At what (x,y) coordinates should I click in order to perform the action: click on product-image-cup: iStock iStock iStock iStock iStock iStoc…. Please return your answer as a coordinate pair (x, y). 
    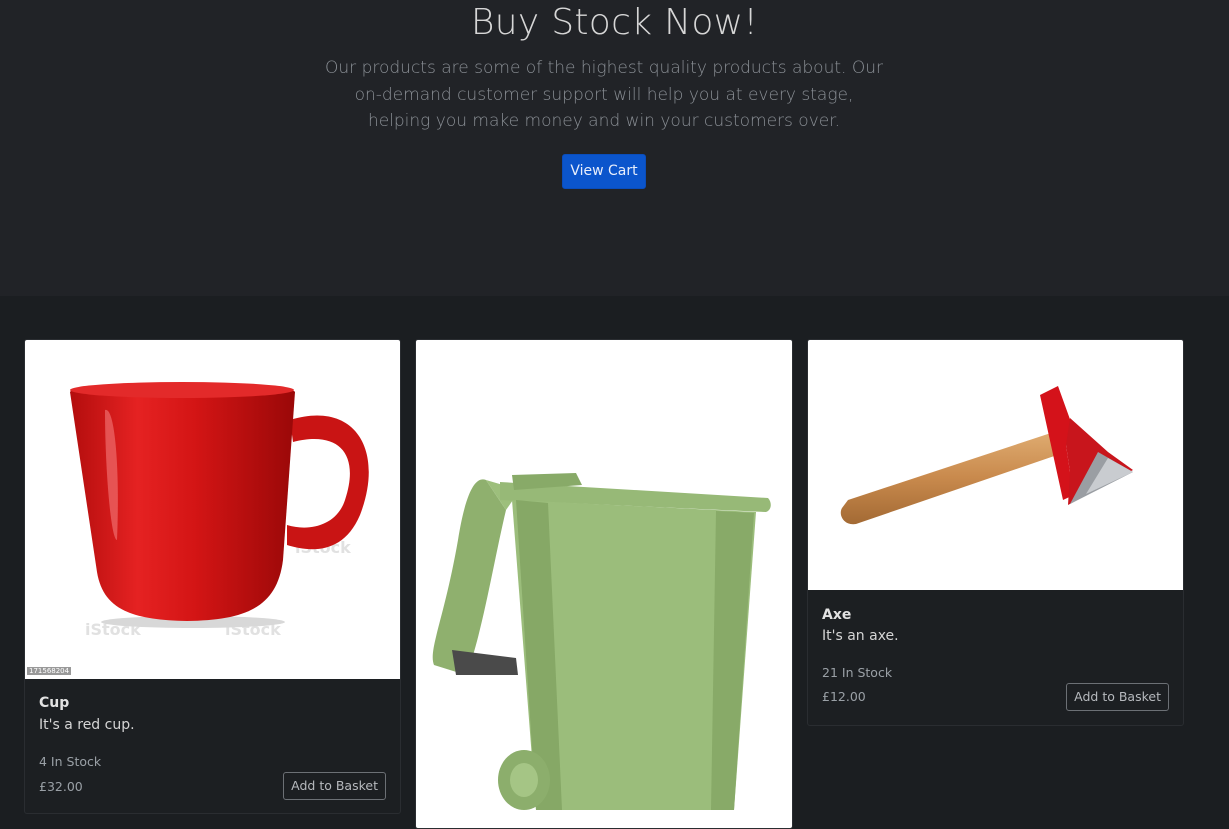
    Looking at the image, I should click on (212, 509).